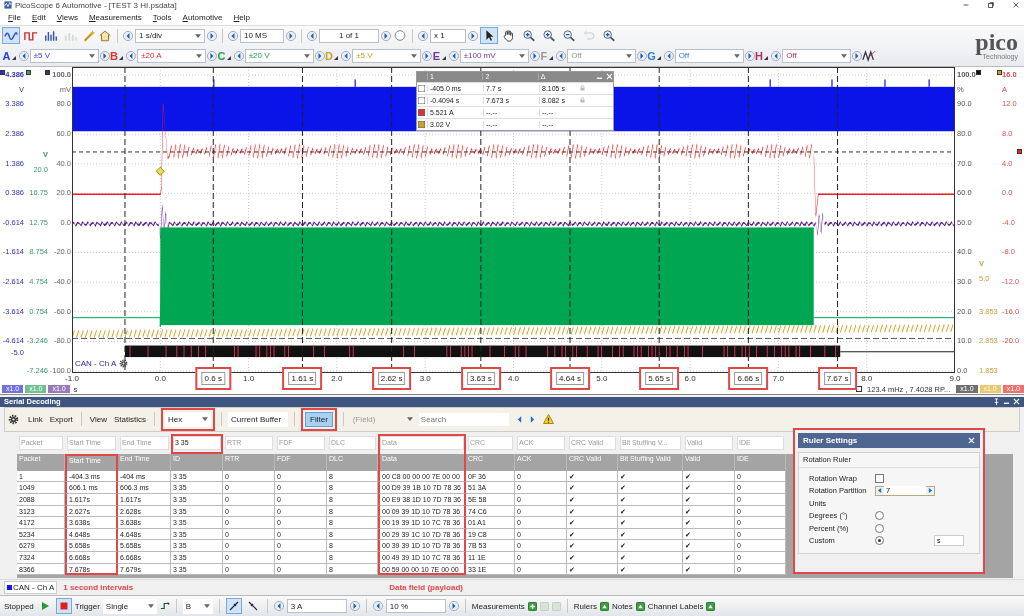  What do you see at coordinates (13, 419) in the screenshot?
I see `settings-icon` at bounding box center [13, 419].